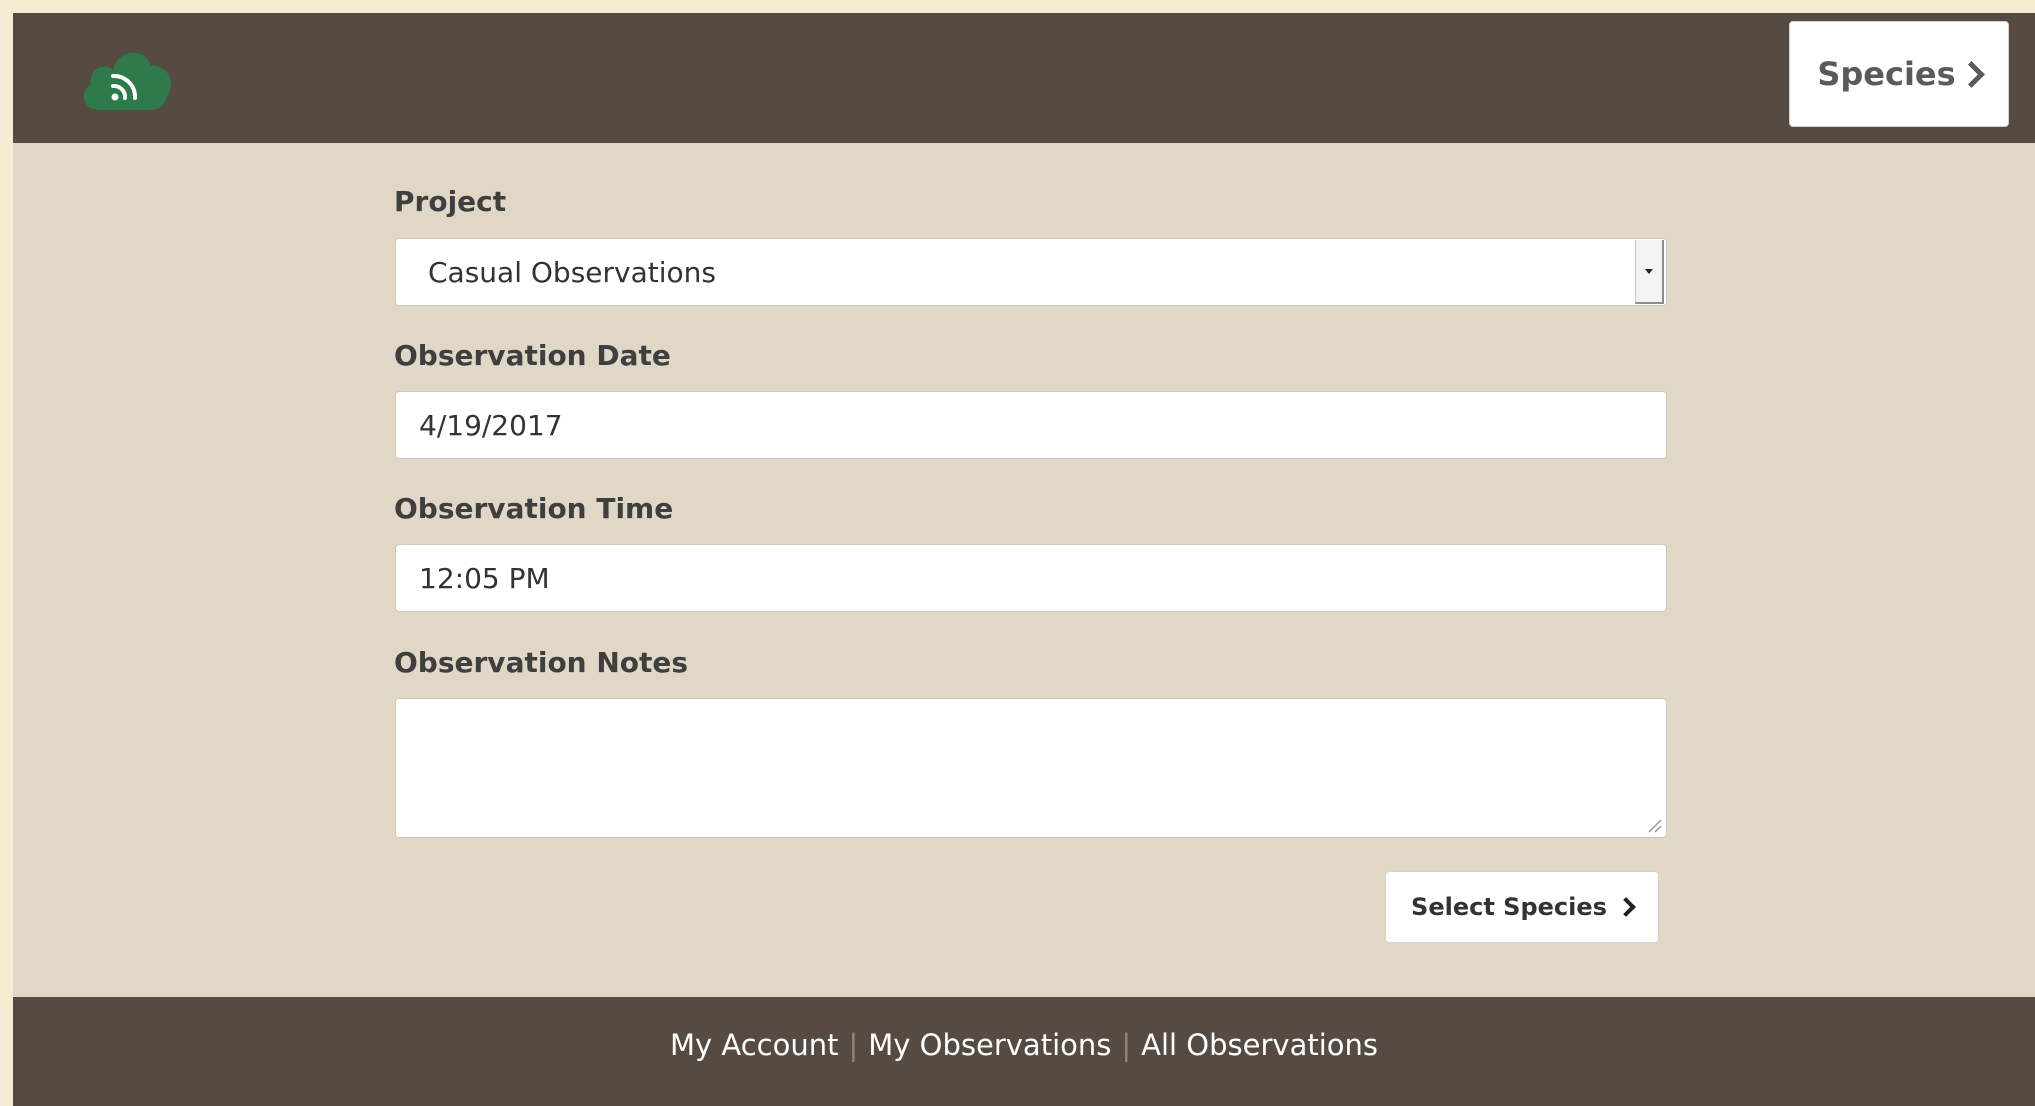 Image resolution: width=2035 pixels, height=1106 pixels. Describe the element at coordinates (1886, 74) in the screenshot. I see `species-button-label: Species` at that location.